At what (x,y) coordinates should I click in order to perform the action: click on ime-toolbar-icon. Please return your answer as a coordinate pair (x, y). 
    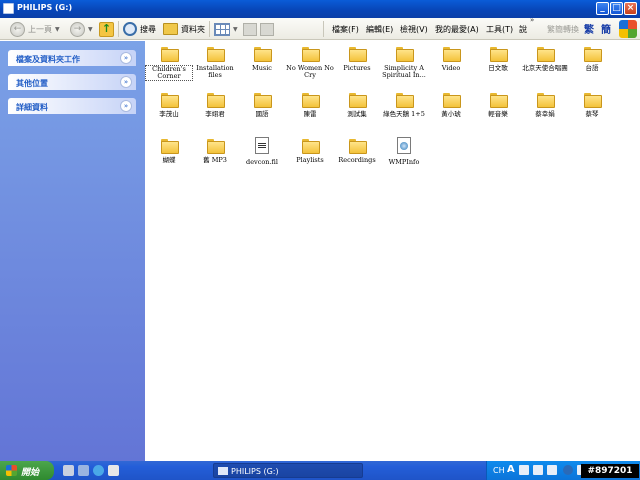
    Looking at the image, I should click on (538, 470).